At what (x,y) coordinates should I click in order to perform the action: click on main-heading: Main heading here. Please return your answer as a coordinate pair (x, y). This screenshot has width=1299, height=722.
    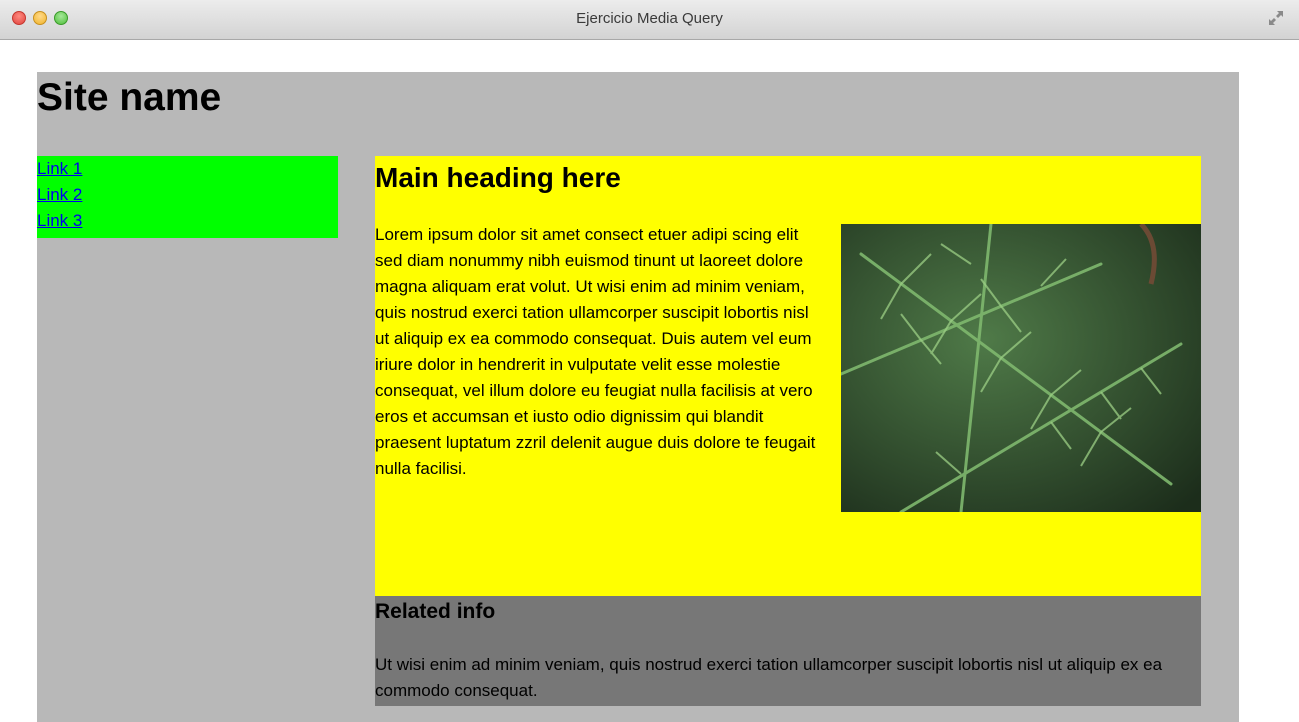
    Looking at the image, I should click on (498, 177).